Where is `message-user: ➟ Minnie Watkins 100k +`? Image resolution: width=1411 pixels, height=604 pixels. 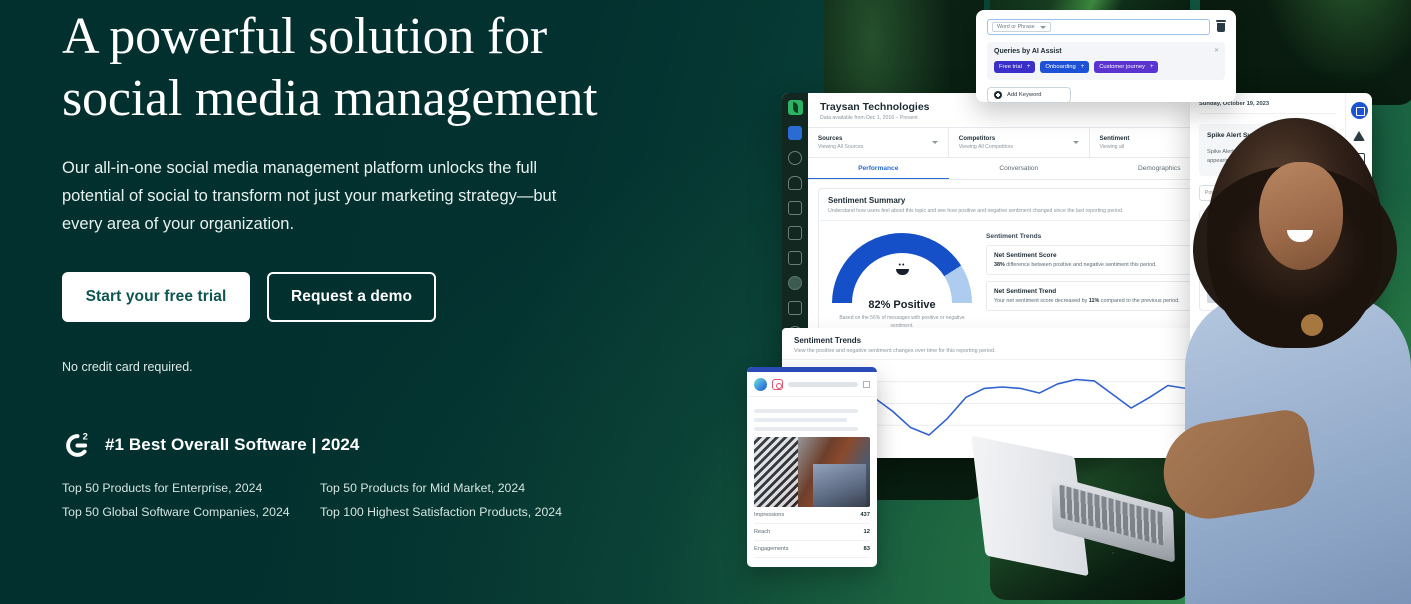 message-user: ➟ Minnie Watkins 100k + is located at coordinates (1267, 238).